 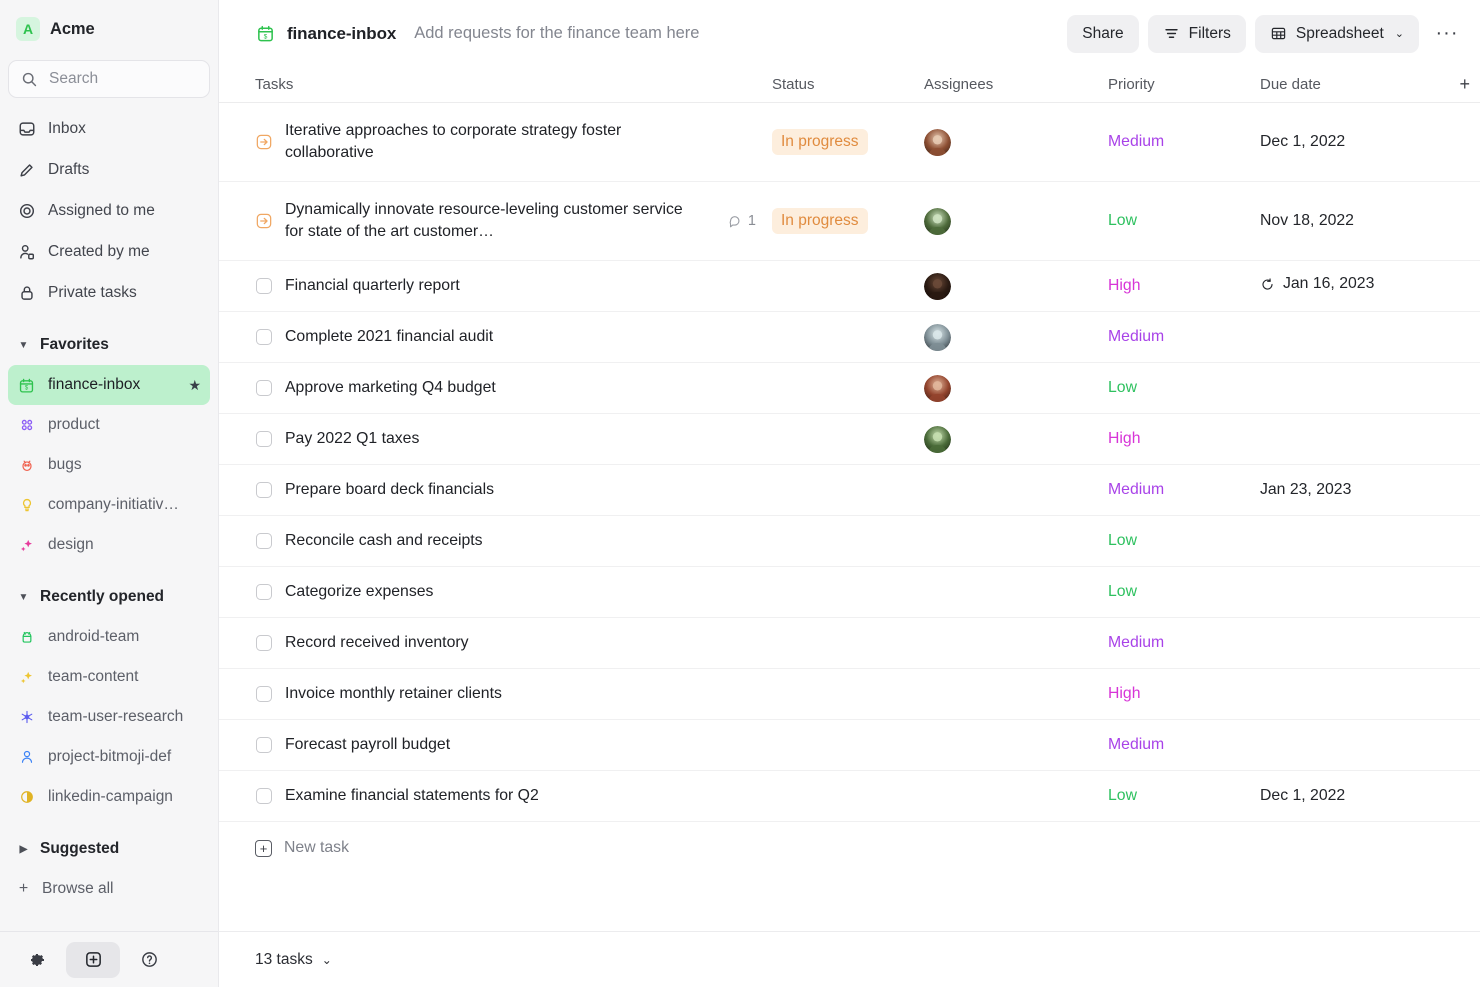 I want to click on sidebar-item-product: product, so click(x=109, y=425).